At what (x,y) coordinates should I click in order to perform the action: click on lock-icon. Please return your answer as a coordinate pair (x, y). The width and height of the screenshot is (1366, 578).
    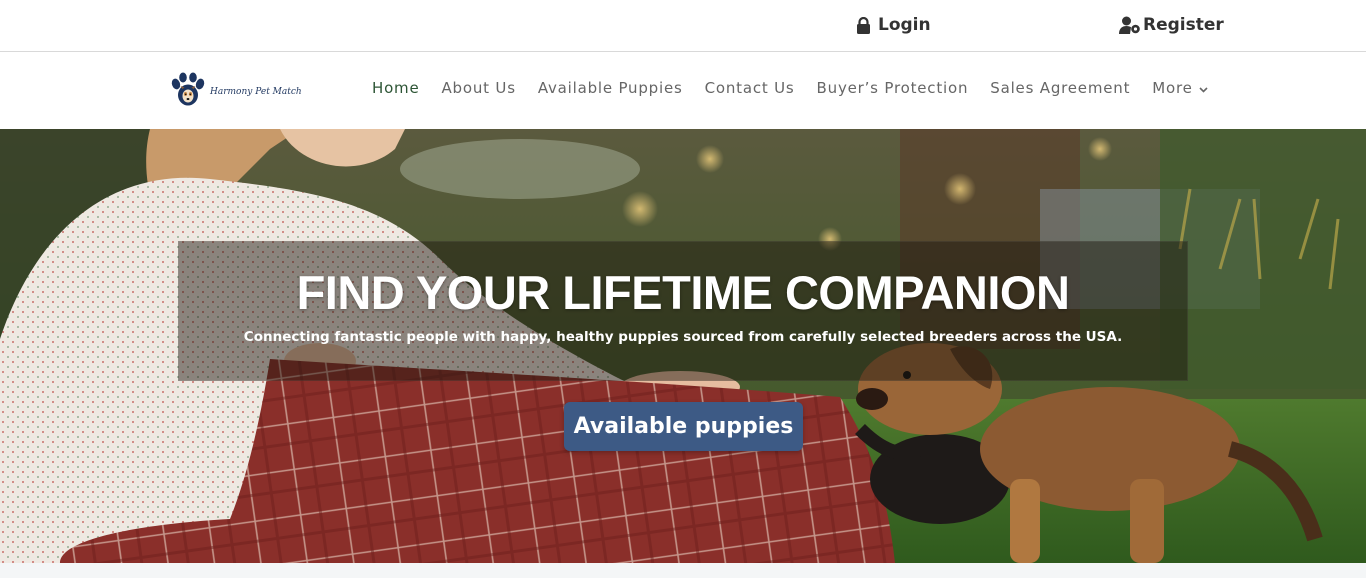
    Looking at the image, I should click on (863, 25).